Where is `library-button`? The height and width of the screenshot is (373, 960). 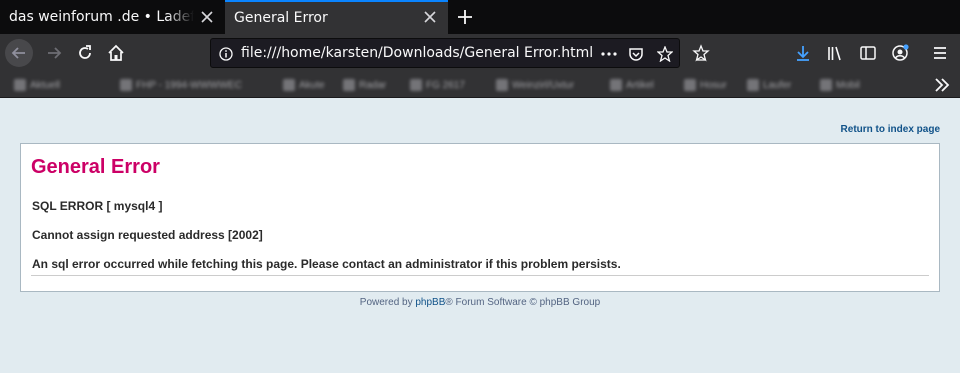
library-button is located at coordinates (835, 53).